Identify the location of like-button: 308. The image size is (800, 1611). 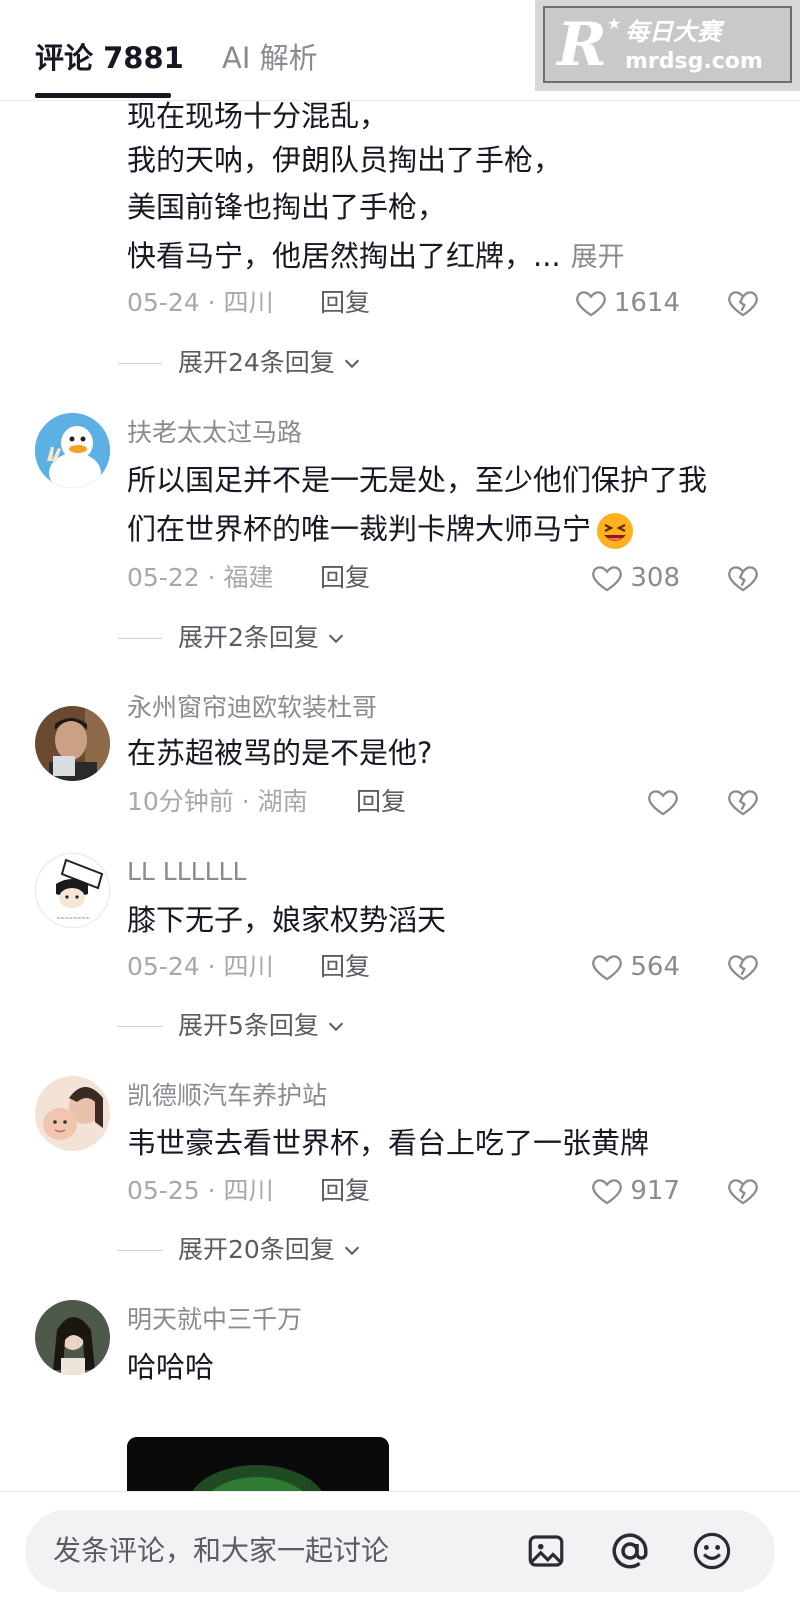
(635, 578).